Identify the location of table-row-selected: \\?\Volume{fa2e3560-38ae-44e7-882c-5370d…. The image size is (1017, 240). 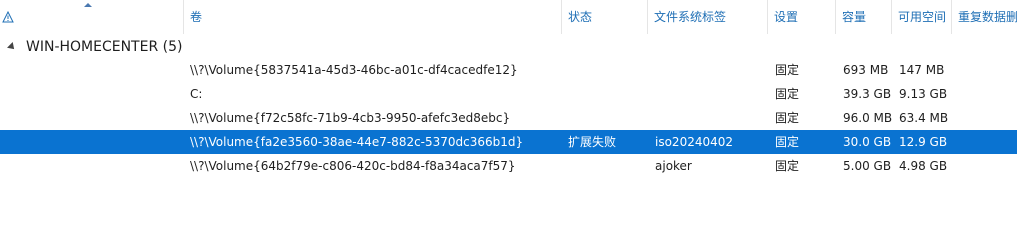
(508, 142).